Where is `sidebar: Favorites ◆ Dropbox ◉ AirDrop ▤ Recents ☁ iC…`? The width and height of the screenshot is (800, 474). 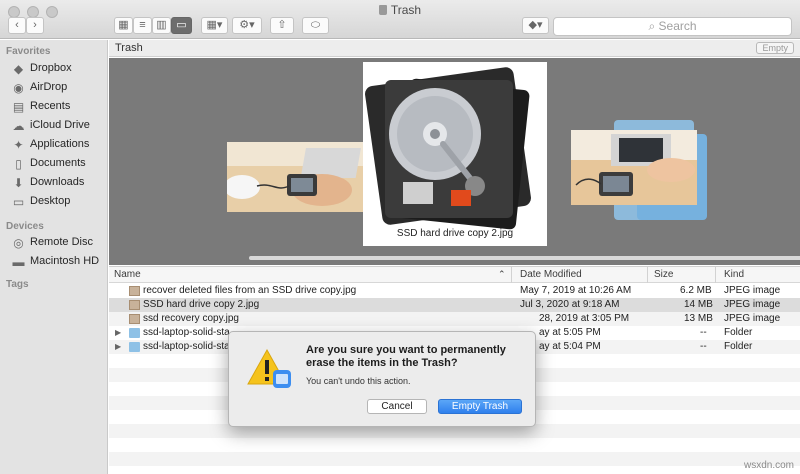
sidebar: Favorites ◆ Dropbox ◉ AirDrop ▤ Recents ☁ iC… is located at coordinates (54, 257).